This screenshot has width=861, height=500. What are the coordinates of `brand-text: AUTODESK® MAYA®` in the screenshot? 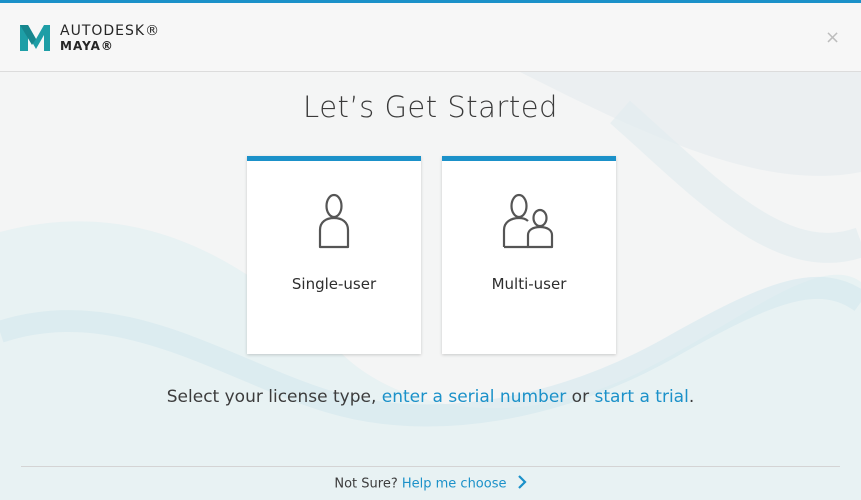 It's located at (110, 38).